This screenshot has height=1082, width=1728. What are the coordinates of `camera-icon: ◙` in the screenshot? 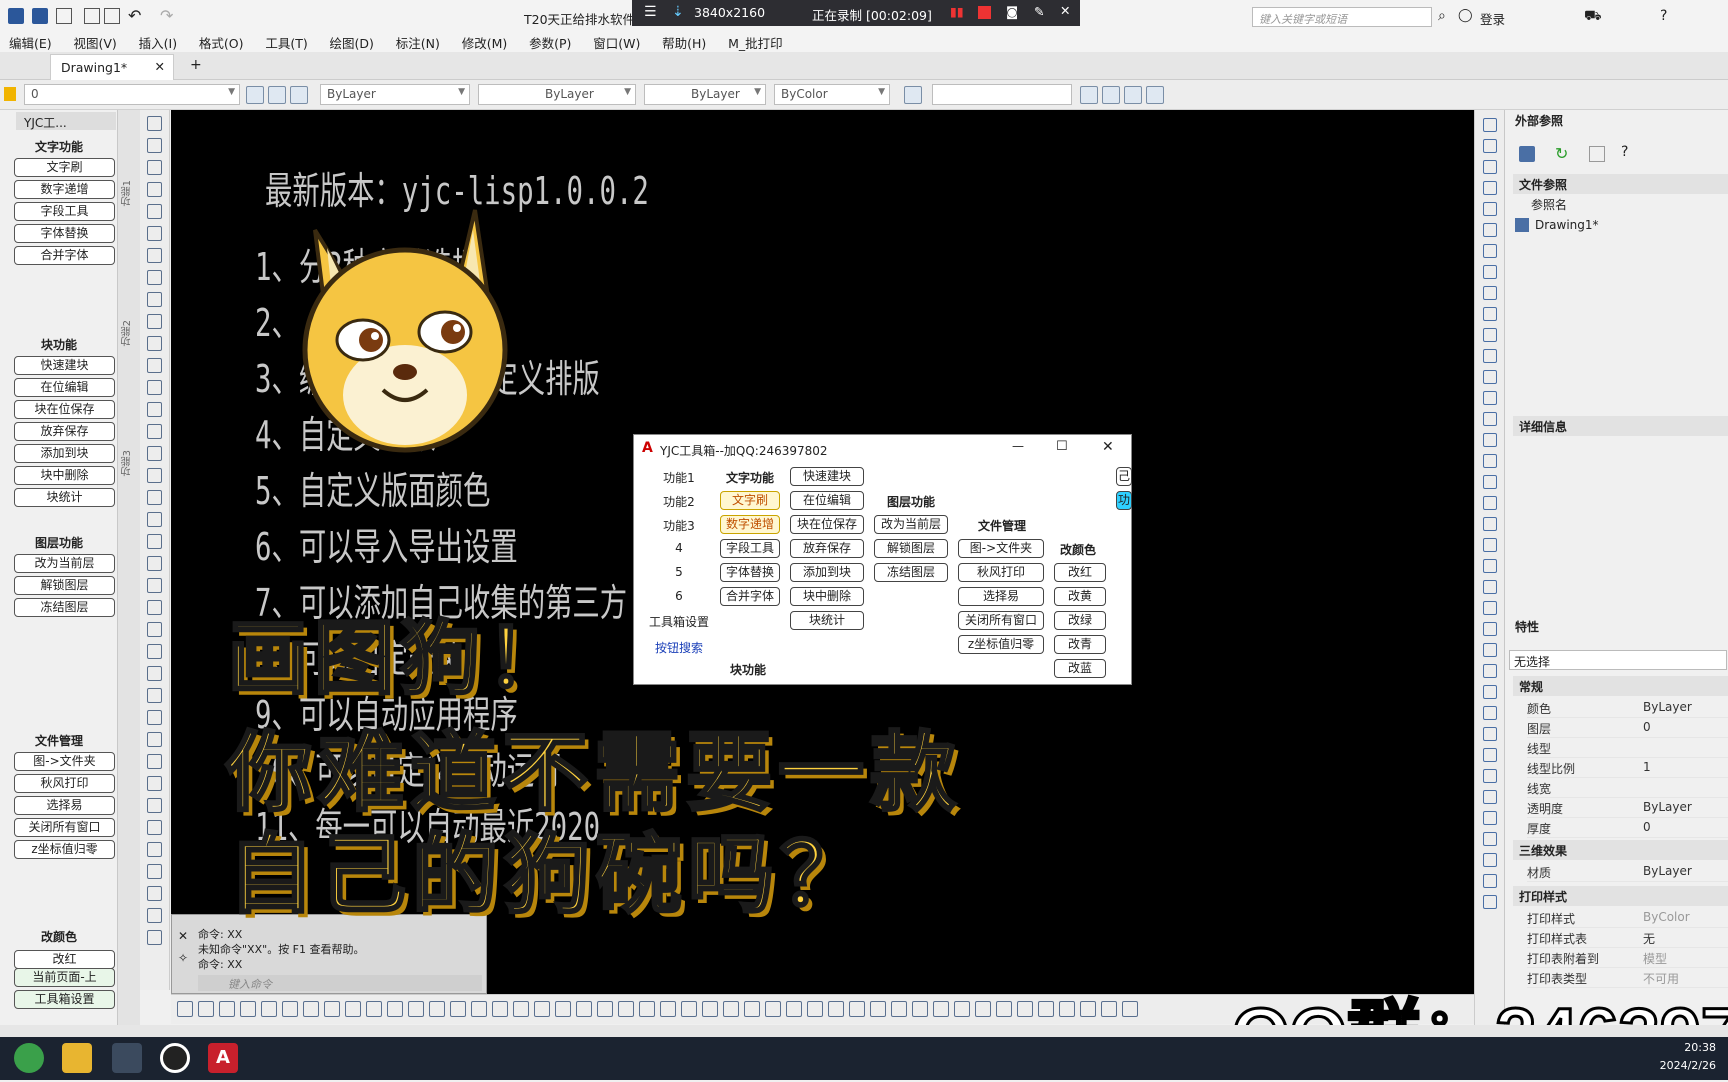 It's located at (1012, 11).